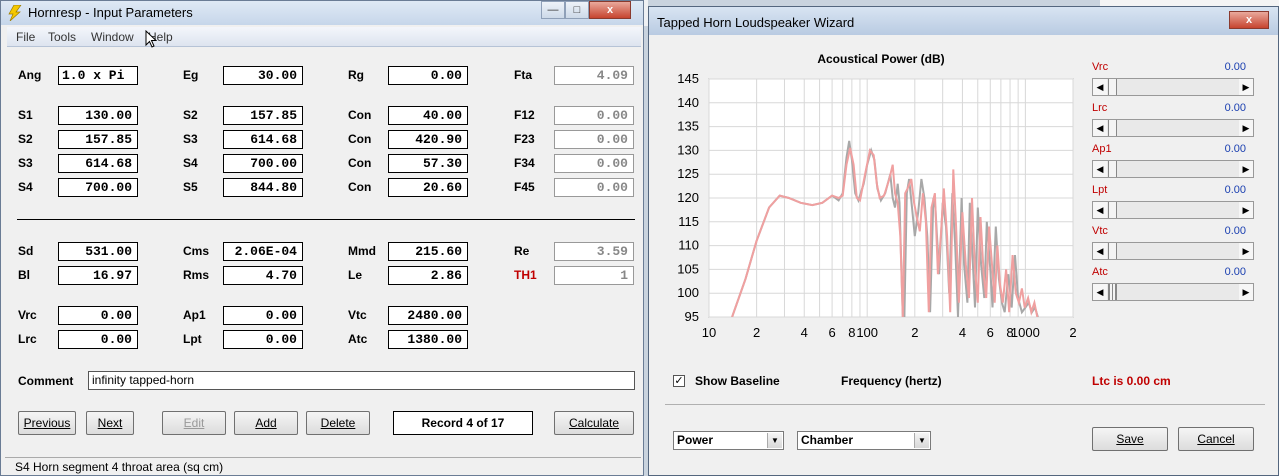 The width and height of the screenshot is (1279, 476). I want to click on param-field: 420.90, so click(428, 139).